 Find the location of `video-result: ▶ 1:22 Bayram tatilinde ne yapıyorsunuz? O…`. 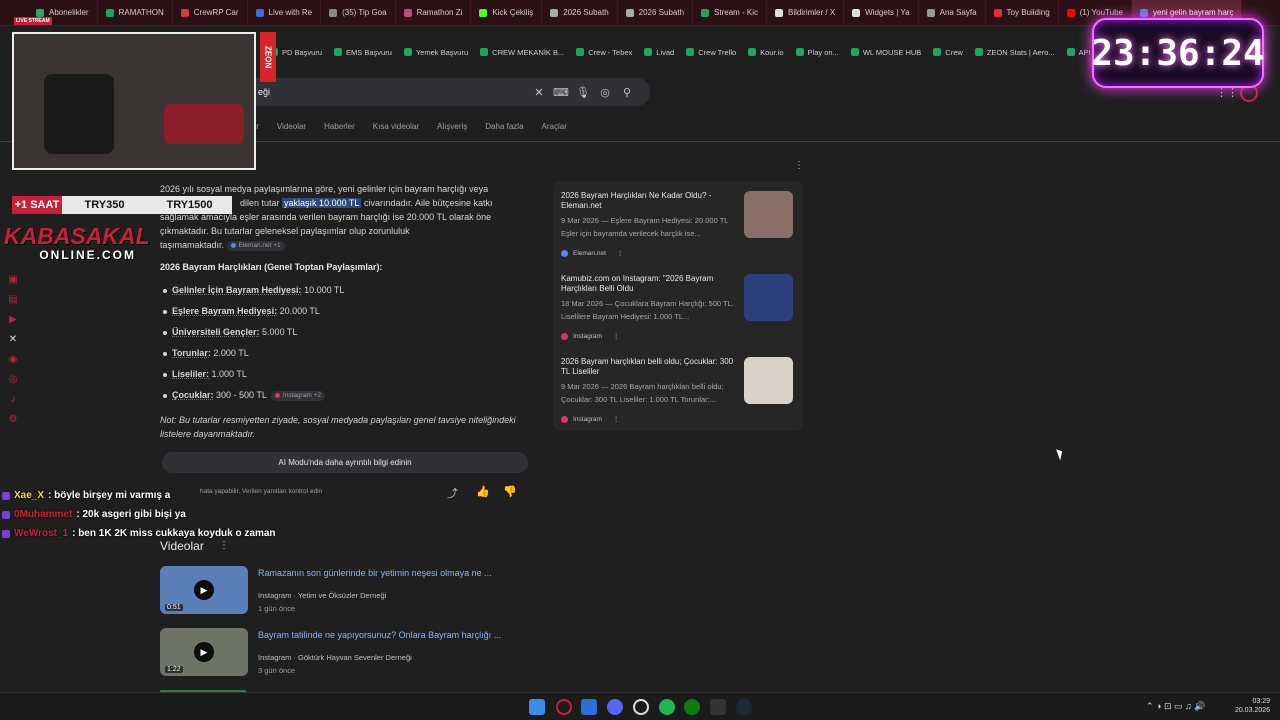

video-result: ▶ 1:22 Bayram tatilinde ne yapıyorsunuz? O… is located at coordinates (350, 654).